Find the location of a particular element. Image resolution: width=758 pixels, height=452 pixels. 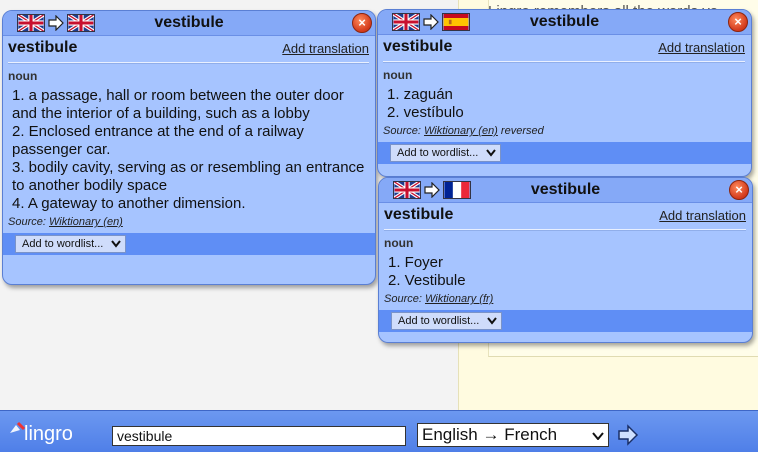

logo-text: lingro is located at coordinates (48, 434).